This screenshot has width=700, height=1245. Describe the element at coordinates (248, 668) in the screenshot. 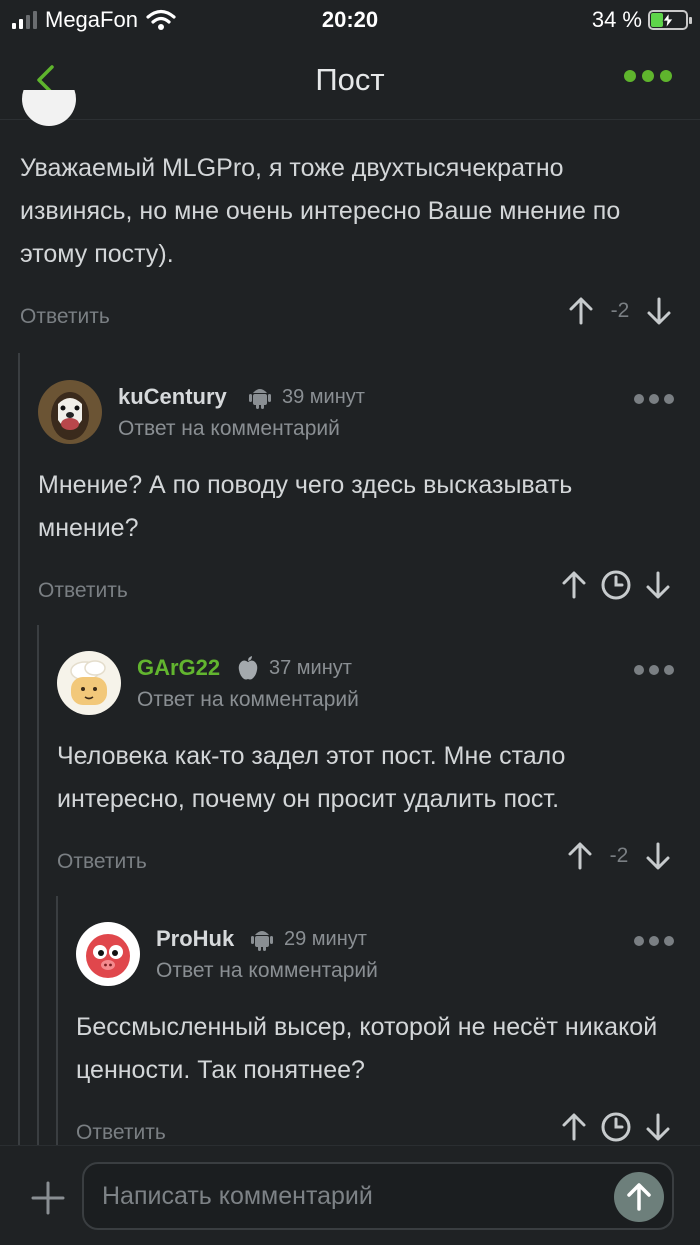

I see `apple-icon` at that location.